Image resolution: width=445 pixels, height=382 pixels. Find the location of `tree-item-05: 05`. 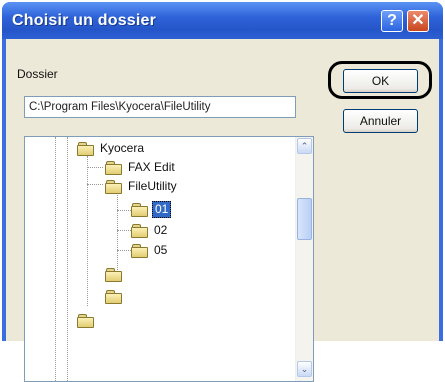

tree-item-05: 05 is located at coordinates (150, 250).